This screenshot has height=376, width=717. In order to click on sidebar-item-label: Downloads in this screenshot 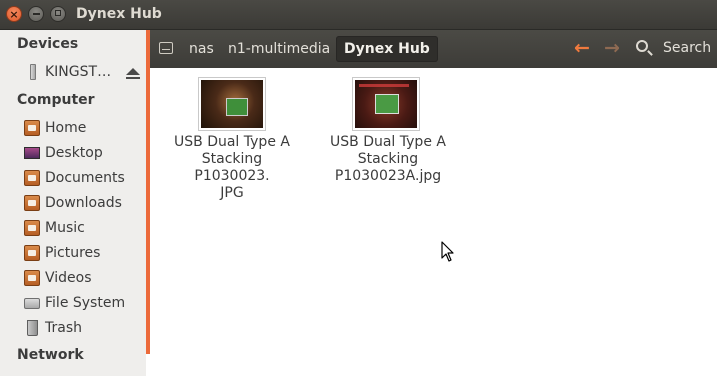, I will do `click(83, 203)`.